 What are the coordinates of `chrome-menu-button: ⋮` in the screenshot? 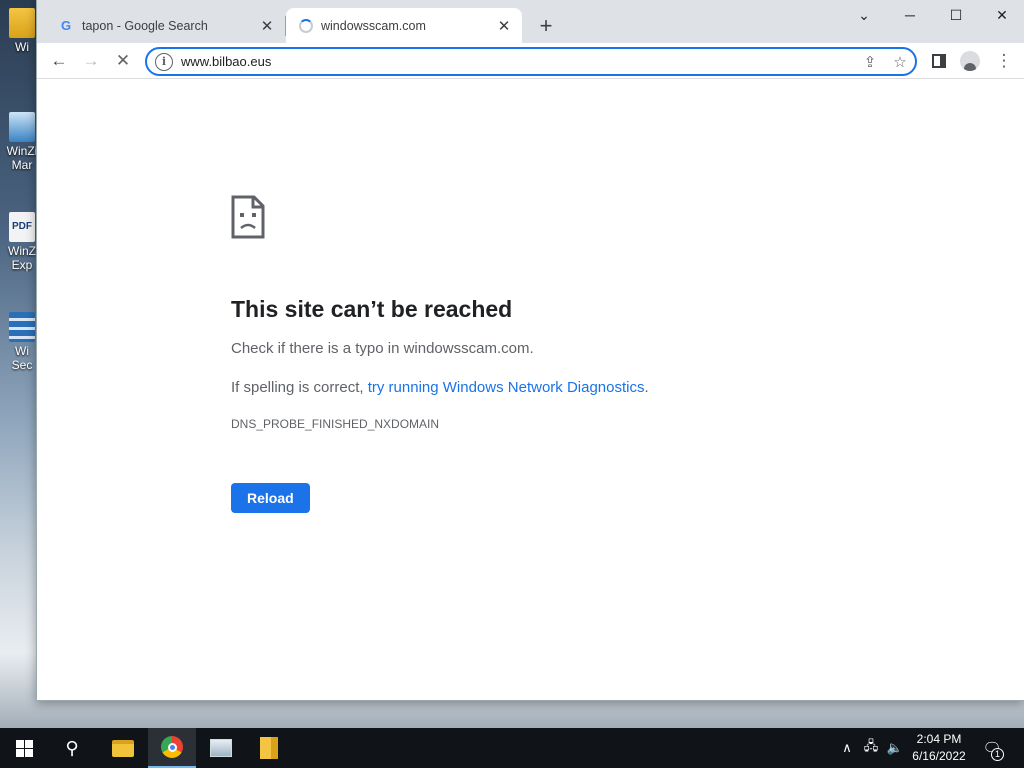 It's located at (1004, 61).